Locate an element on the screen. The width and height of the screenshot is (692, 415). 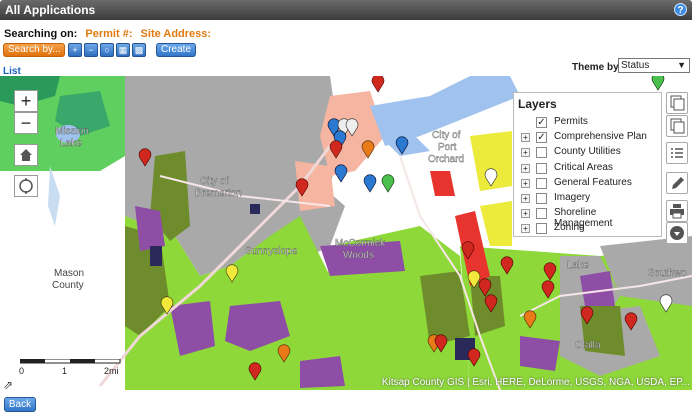
searching-on-label: Searching on: is located at coordinates (41, 34).